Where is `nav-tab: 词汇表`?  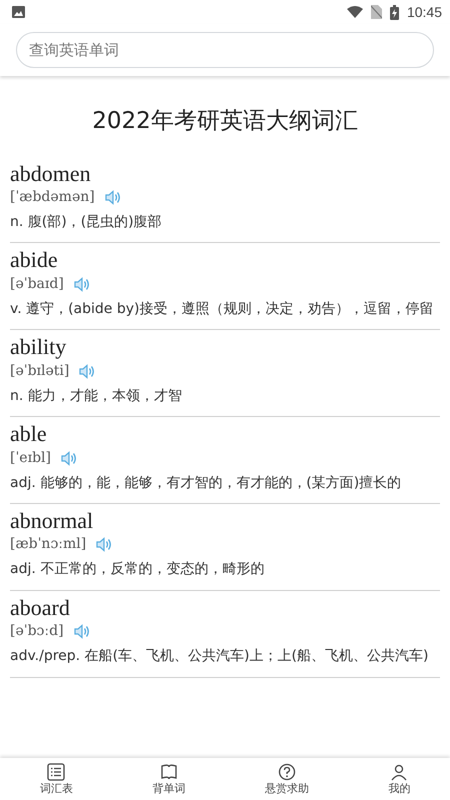
nav-tab: 词汇表 is located at coordinates (56, 779).